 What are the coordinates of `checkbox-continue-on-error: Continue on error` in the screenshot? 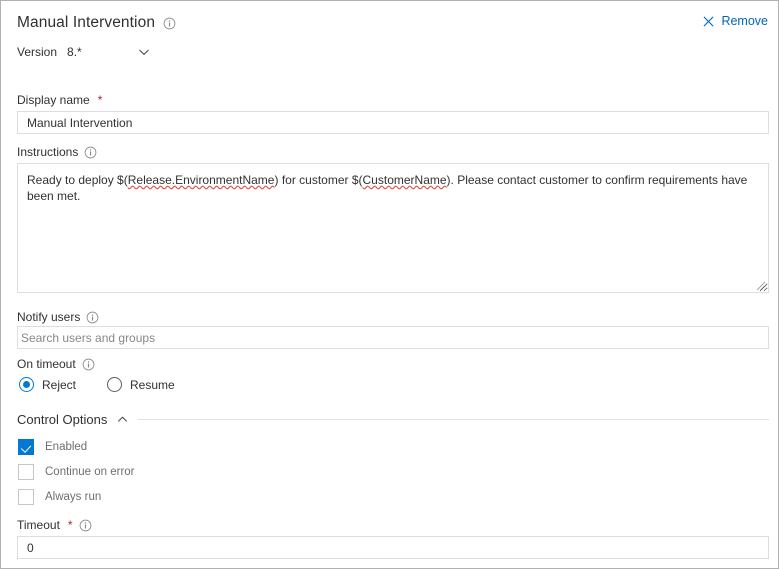 It's located at (76, 472).